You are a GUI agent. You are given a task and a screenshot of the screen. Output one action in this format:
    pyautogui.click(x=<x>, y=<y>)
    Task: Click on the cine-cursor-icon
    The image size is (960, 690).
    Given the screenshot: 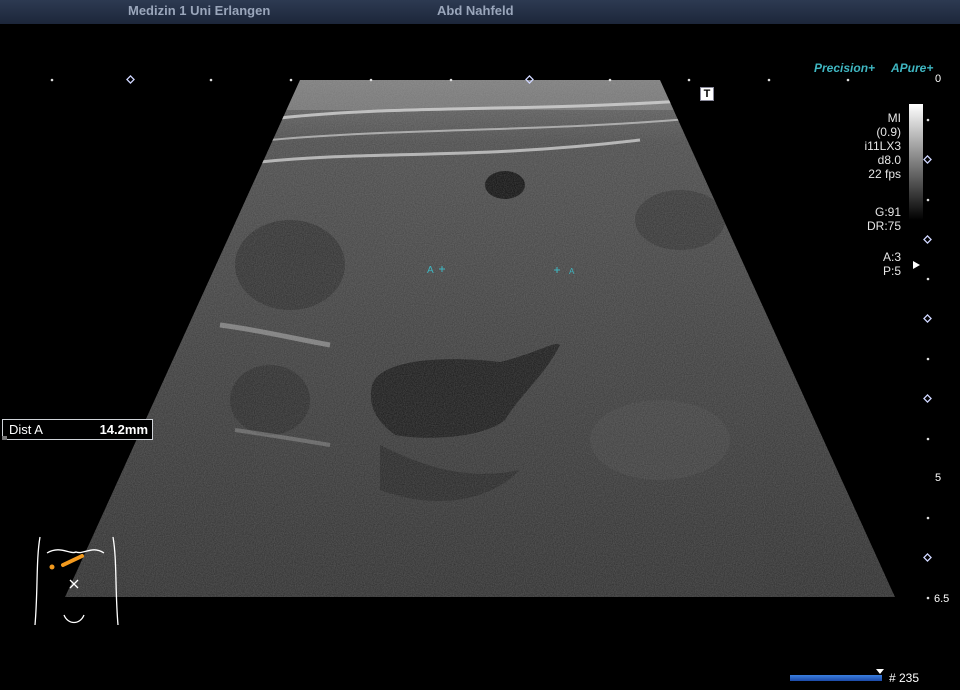 What is the action you would take?
    pyautogui.click(x=880, y=671)
    